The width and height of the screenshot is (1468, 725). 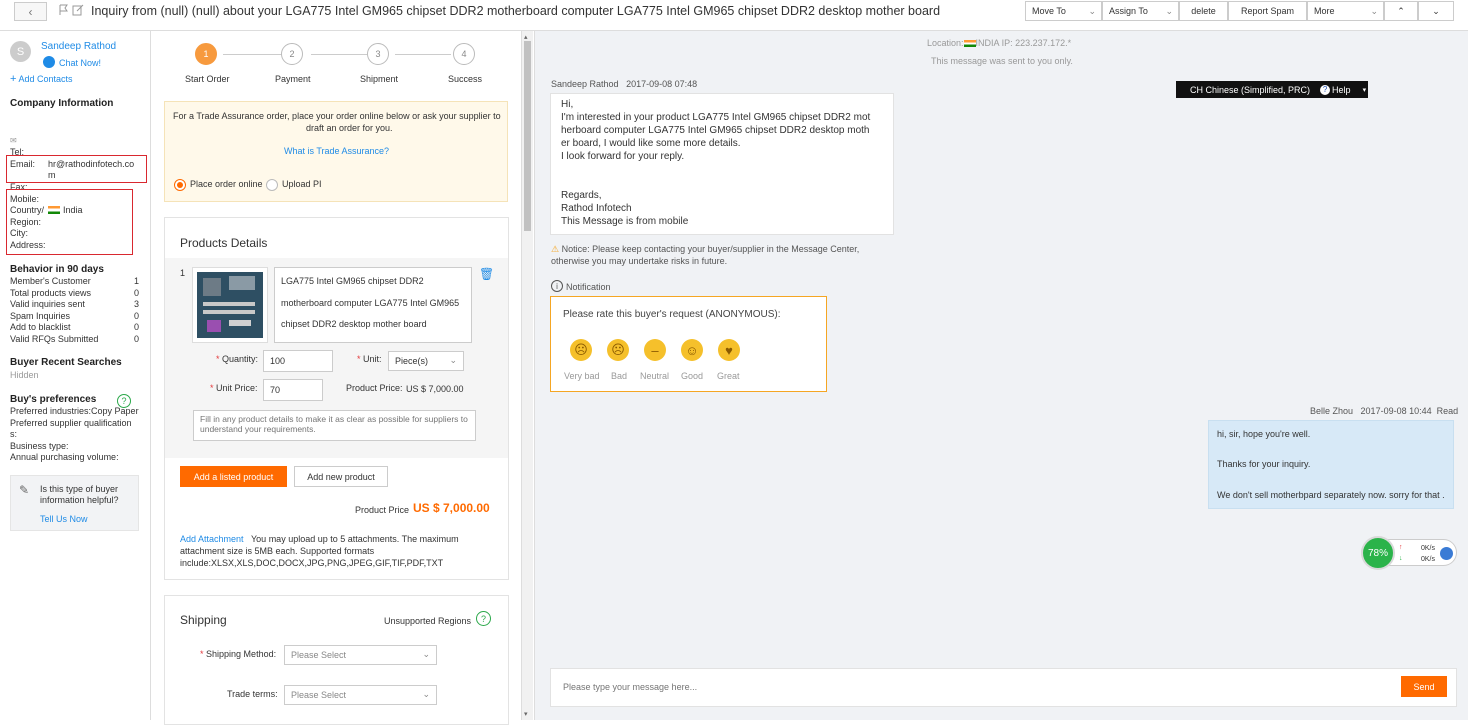 What do you see at coordinates (692, 376) in the screenshot?
I see `rating-good: Good` at bounding box center [692, 376].